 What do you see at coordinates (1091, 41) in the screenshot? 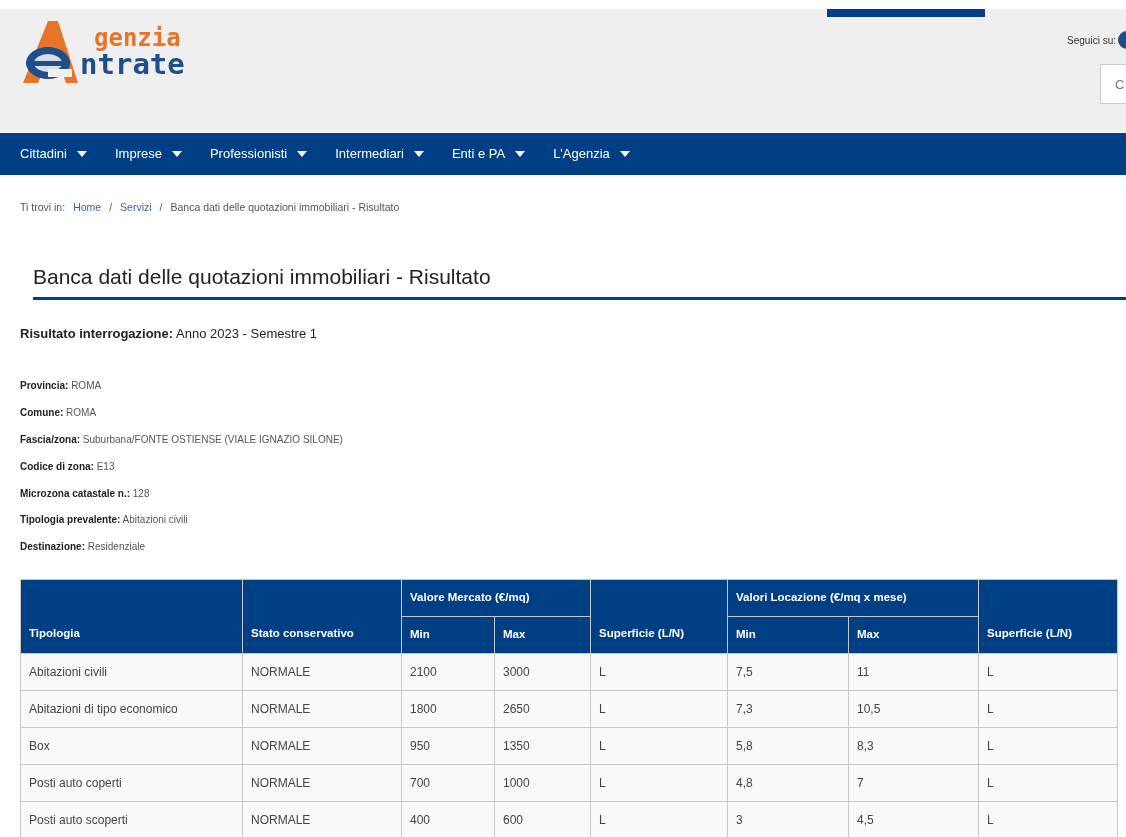
I see `follow-label: Seguici su:` at bounding box center [1091, 41].